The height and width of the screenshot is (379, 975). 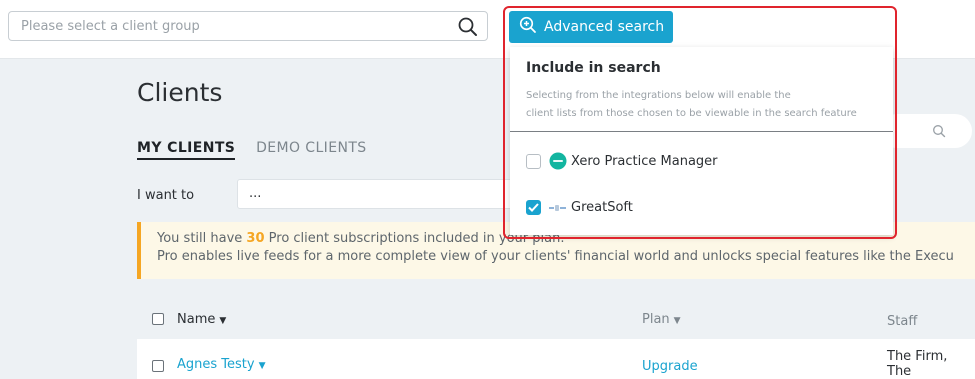 What do you see at coordinates (902, 321) in the screenshot?
I see `column-header-staff: Staff` at bounding box center [902, 321].